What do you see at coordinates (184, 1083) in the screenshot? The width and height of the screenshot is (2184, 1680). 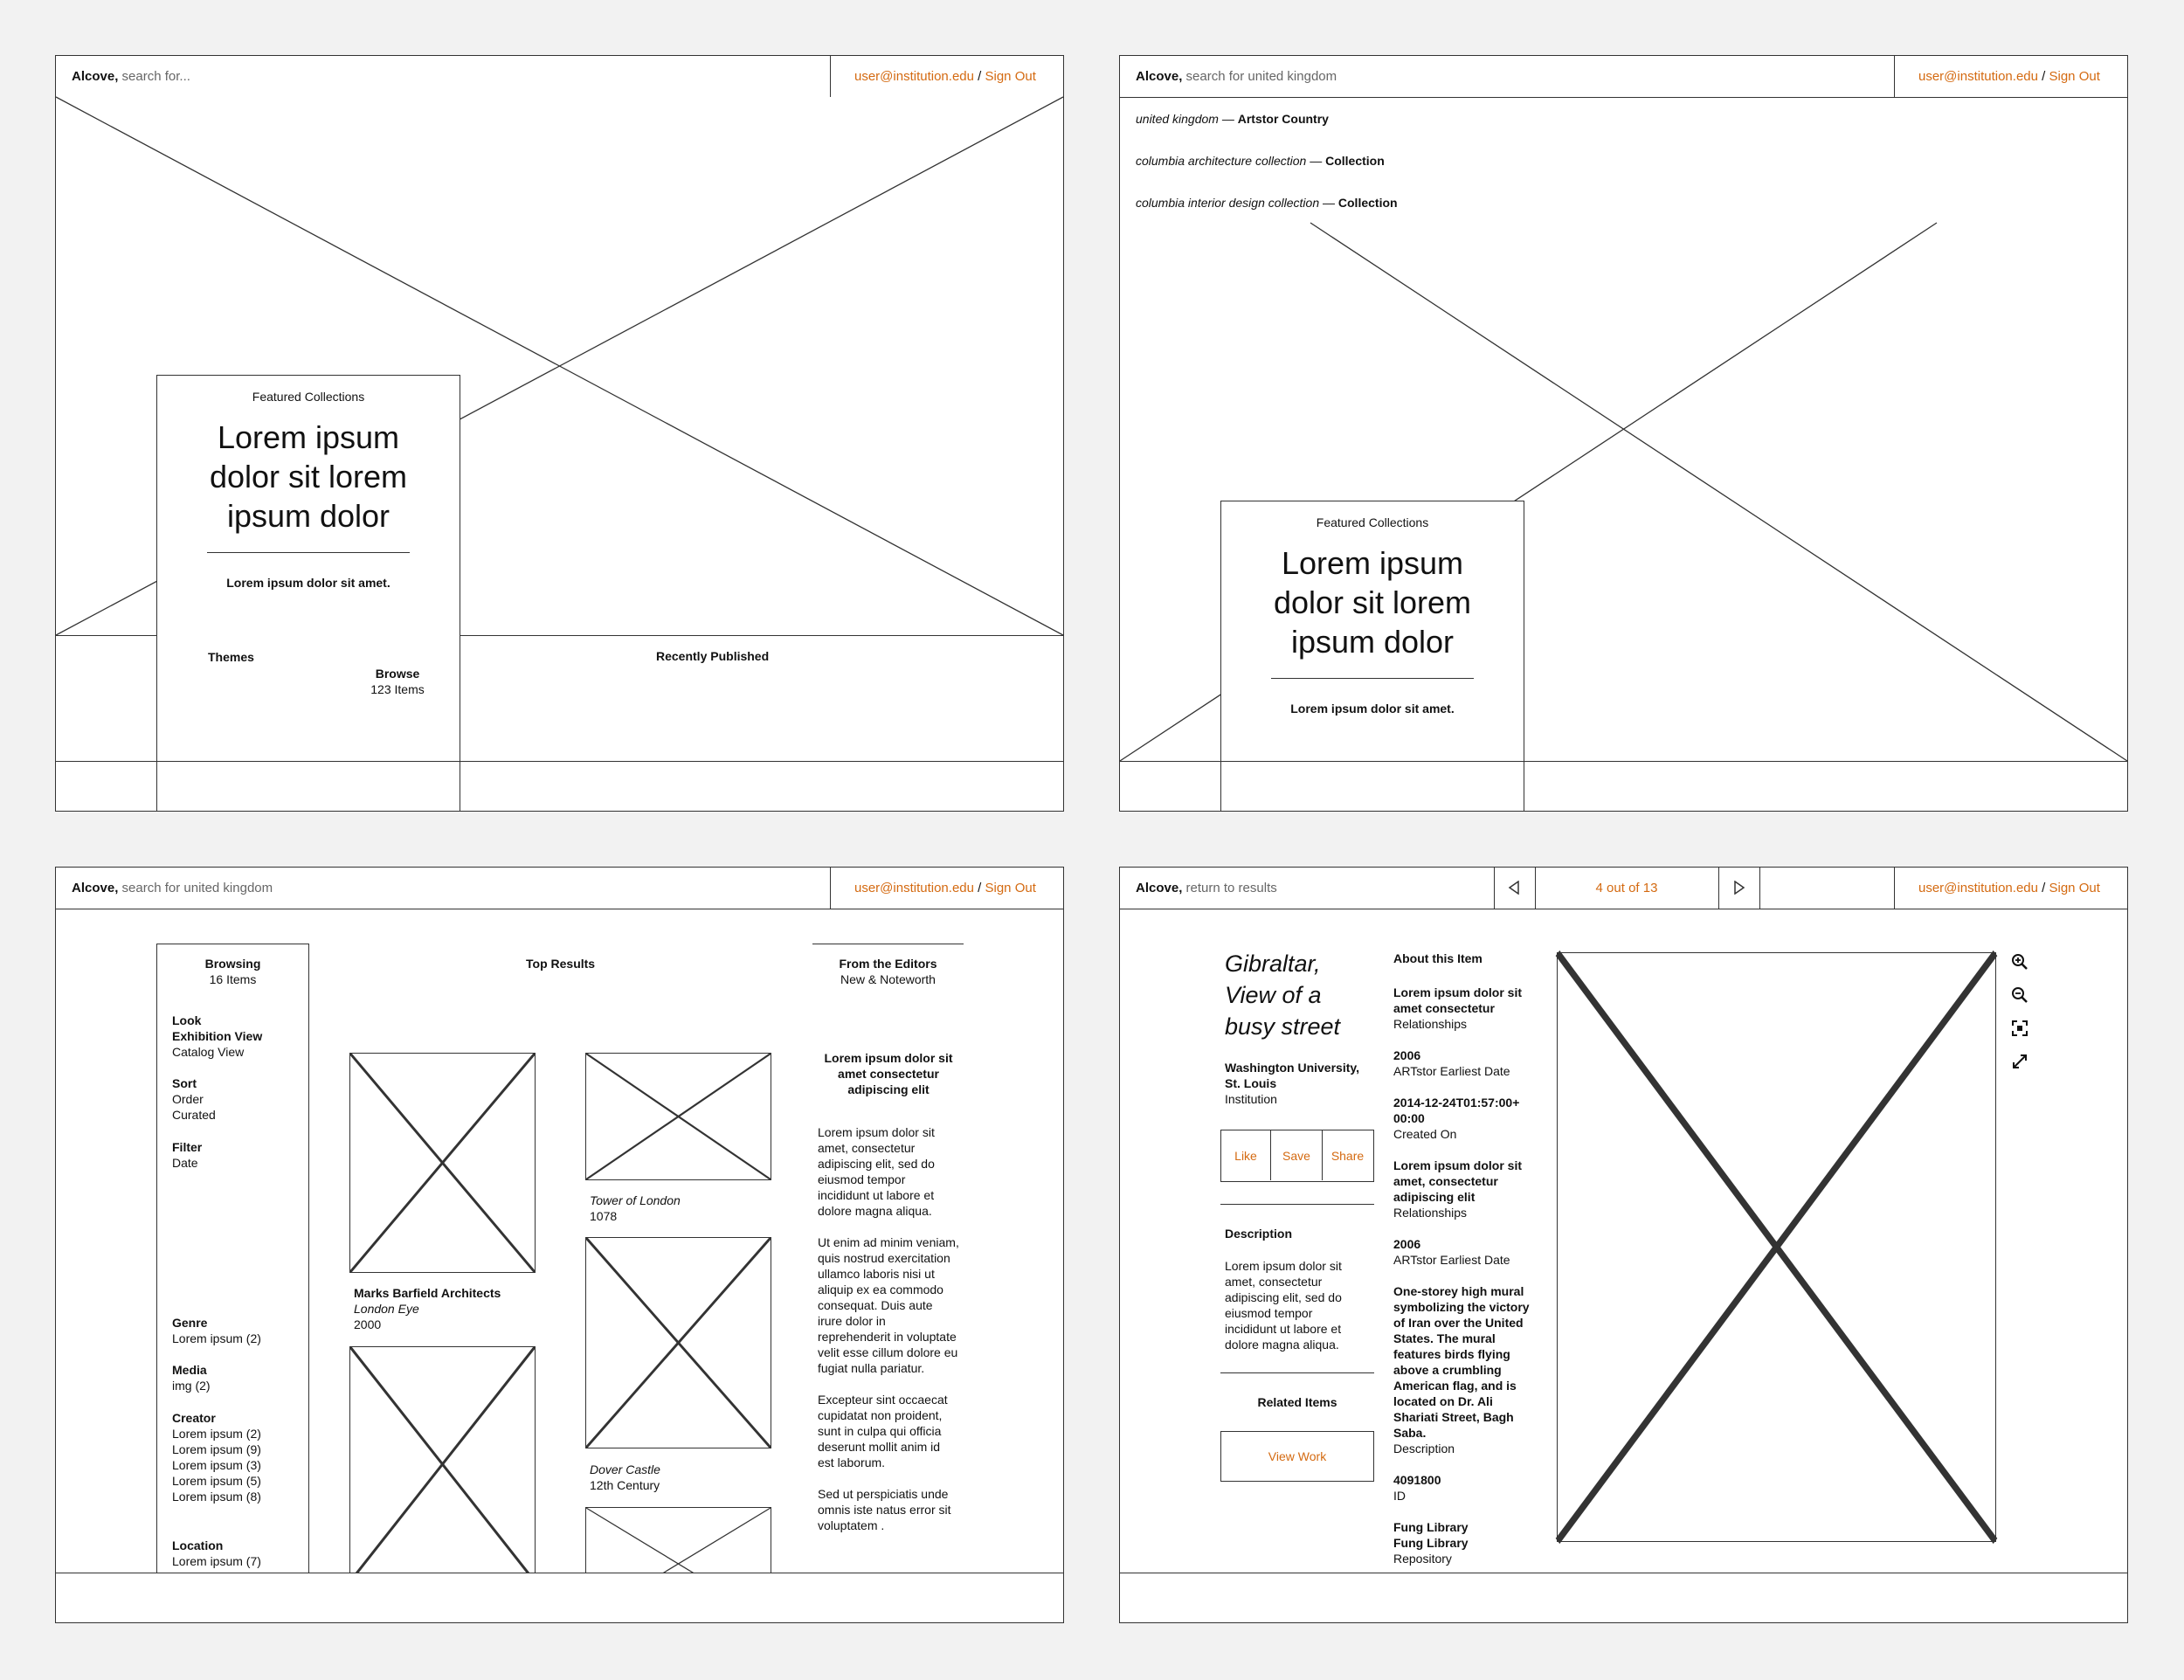 I see `sort-heading: Sort` at bounding box center [184, 1083].